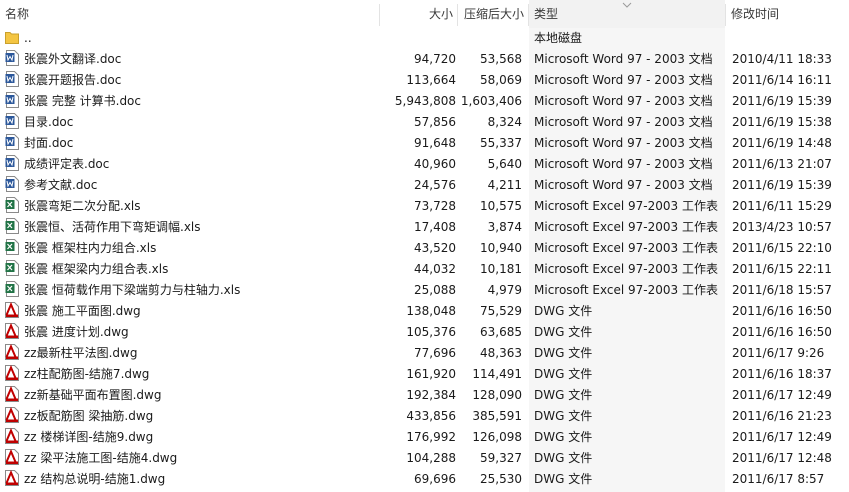  What do you see at coordinates (190, 14) in the screenshot?
I see `column-name-header: 名称` at bounding box center [190, 14].